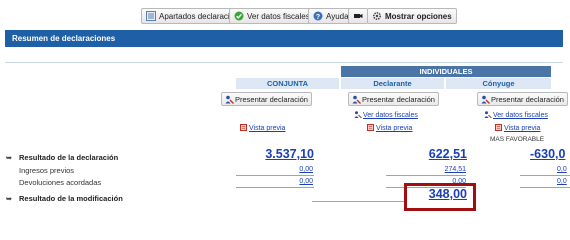  What do you see at coordinates (440, 197) in the screenshot?
I see `highlight-box` at bounding box center [440, 197].